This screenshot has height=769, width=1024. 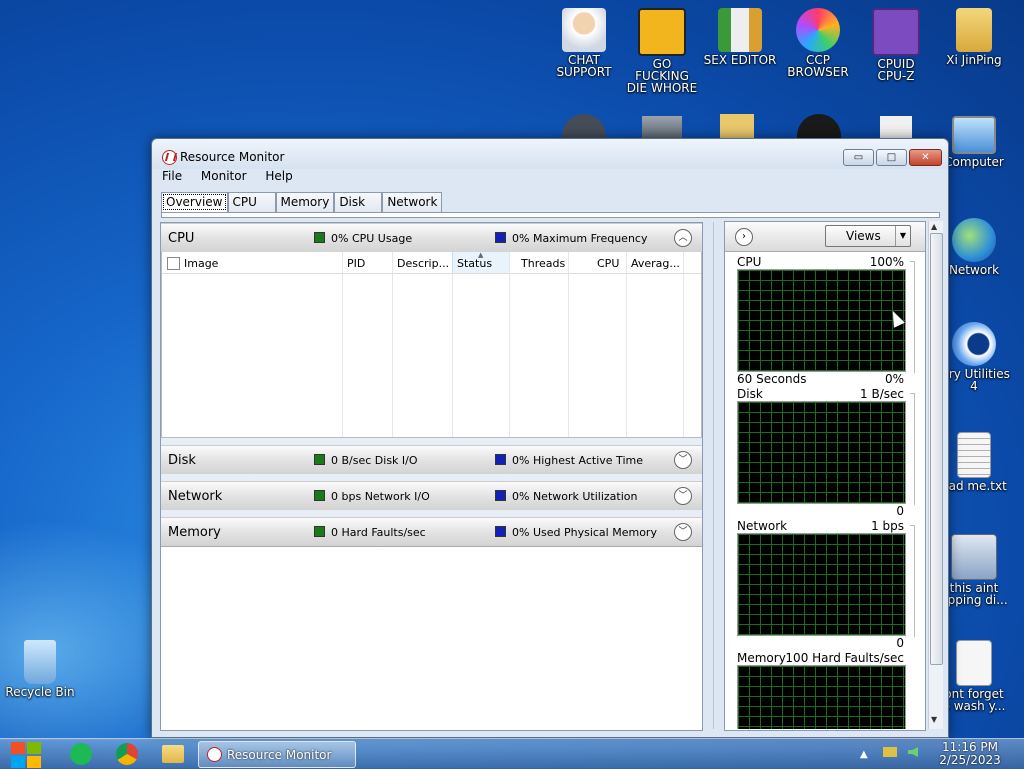 What do you see at coordinates (278, 176) in the screenshot?
I see `menu-help: Help` at bounding box center [278, 176].